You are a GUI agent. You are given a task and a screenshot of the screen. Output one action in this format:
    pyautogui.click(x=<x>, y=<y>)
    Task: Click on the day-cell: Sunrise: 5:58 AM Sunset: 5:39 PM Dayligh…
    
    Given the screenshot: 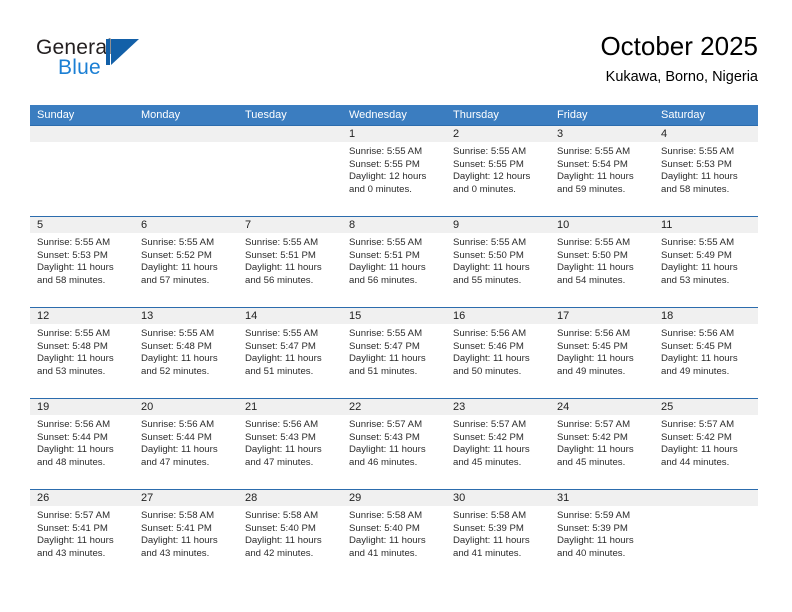 What is the action you would take?
    pyautogui.click(x=498, y=543)
    